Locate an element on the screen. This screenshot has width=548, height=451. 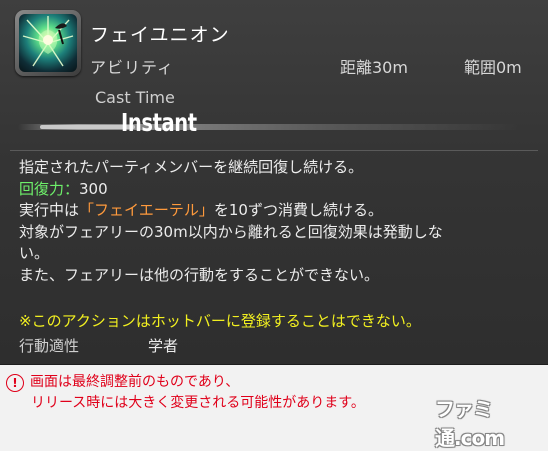
description-line: また、フェアリーは他の行動をすることができない。 is located at coordinates (199, 274).